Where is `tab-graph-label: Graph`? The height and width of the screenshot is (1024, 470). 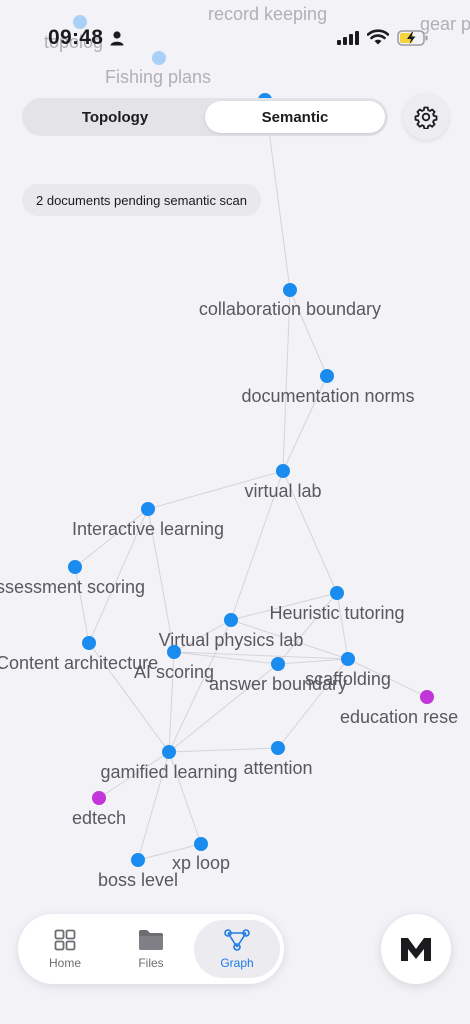 tab-graph-label: Graph is located at coordinates (237, 963).